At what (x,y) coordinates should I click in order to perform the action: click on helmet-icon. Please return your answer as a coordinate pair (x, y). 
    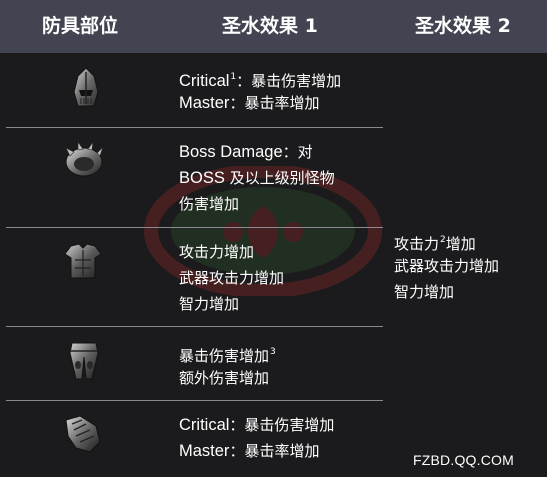
    Looking at the image, I should click on (86, 88).